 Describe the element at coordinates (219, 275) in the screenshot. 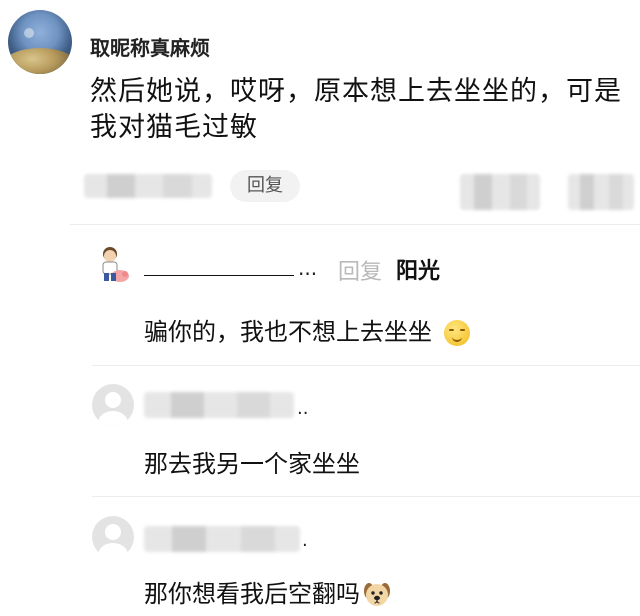

I see `reply-username-underline` at that location.